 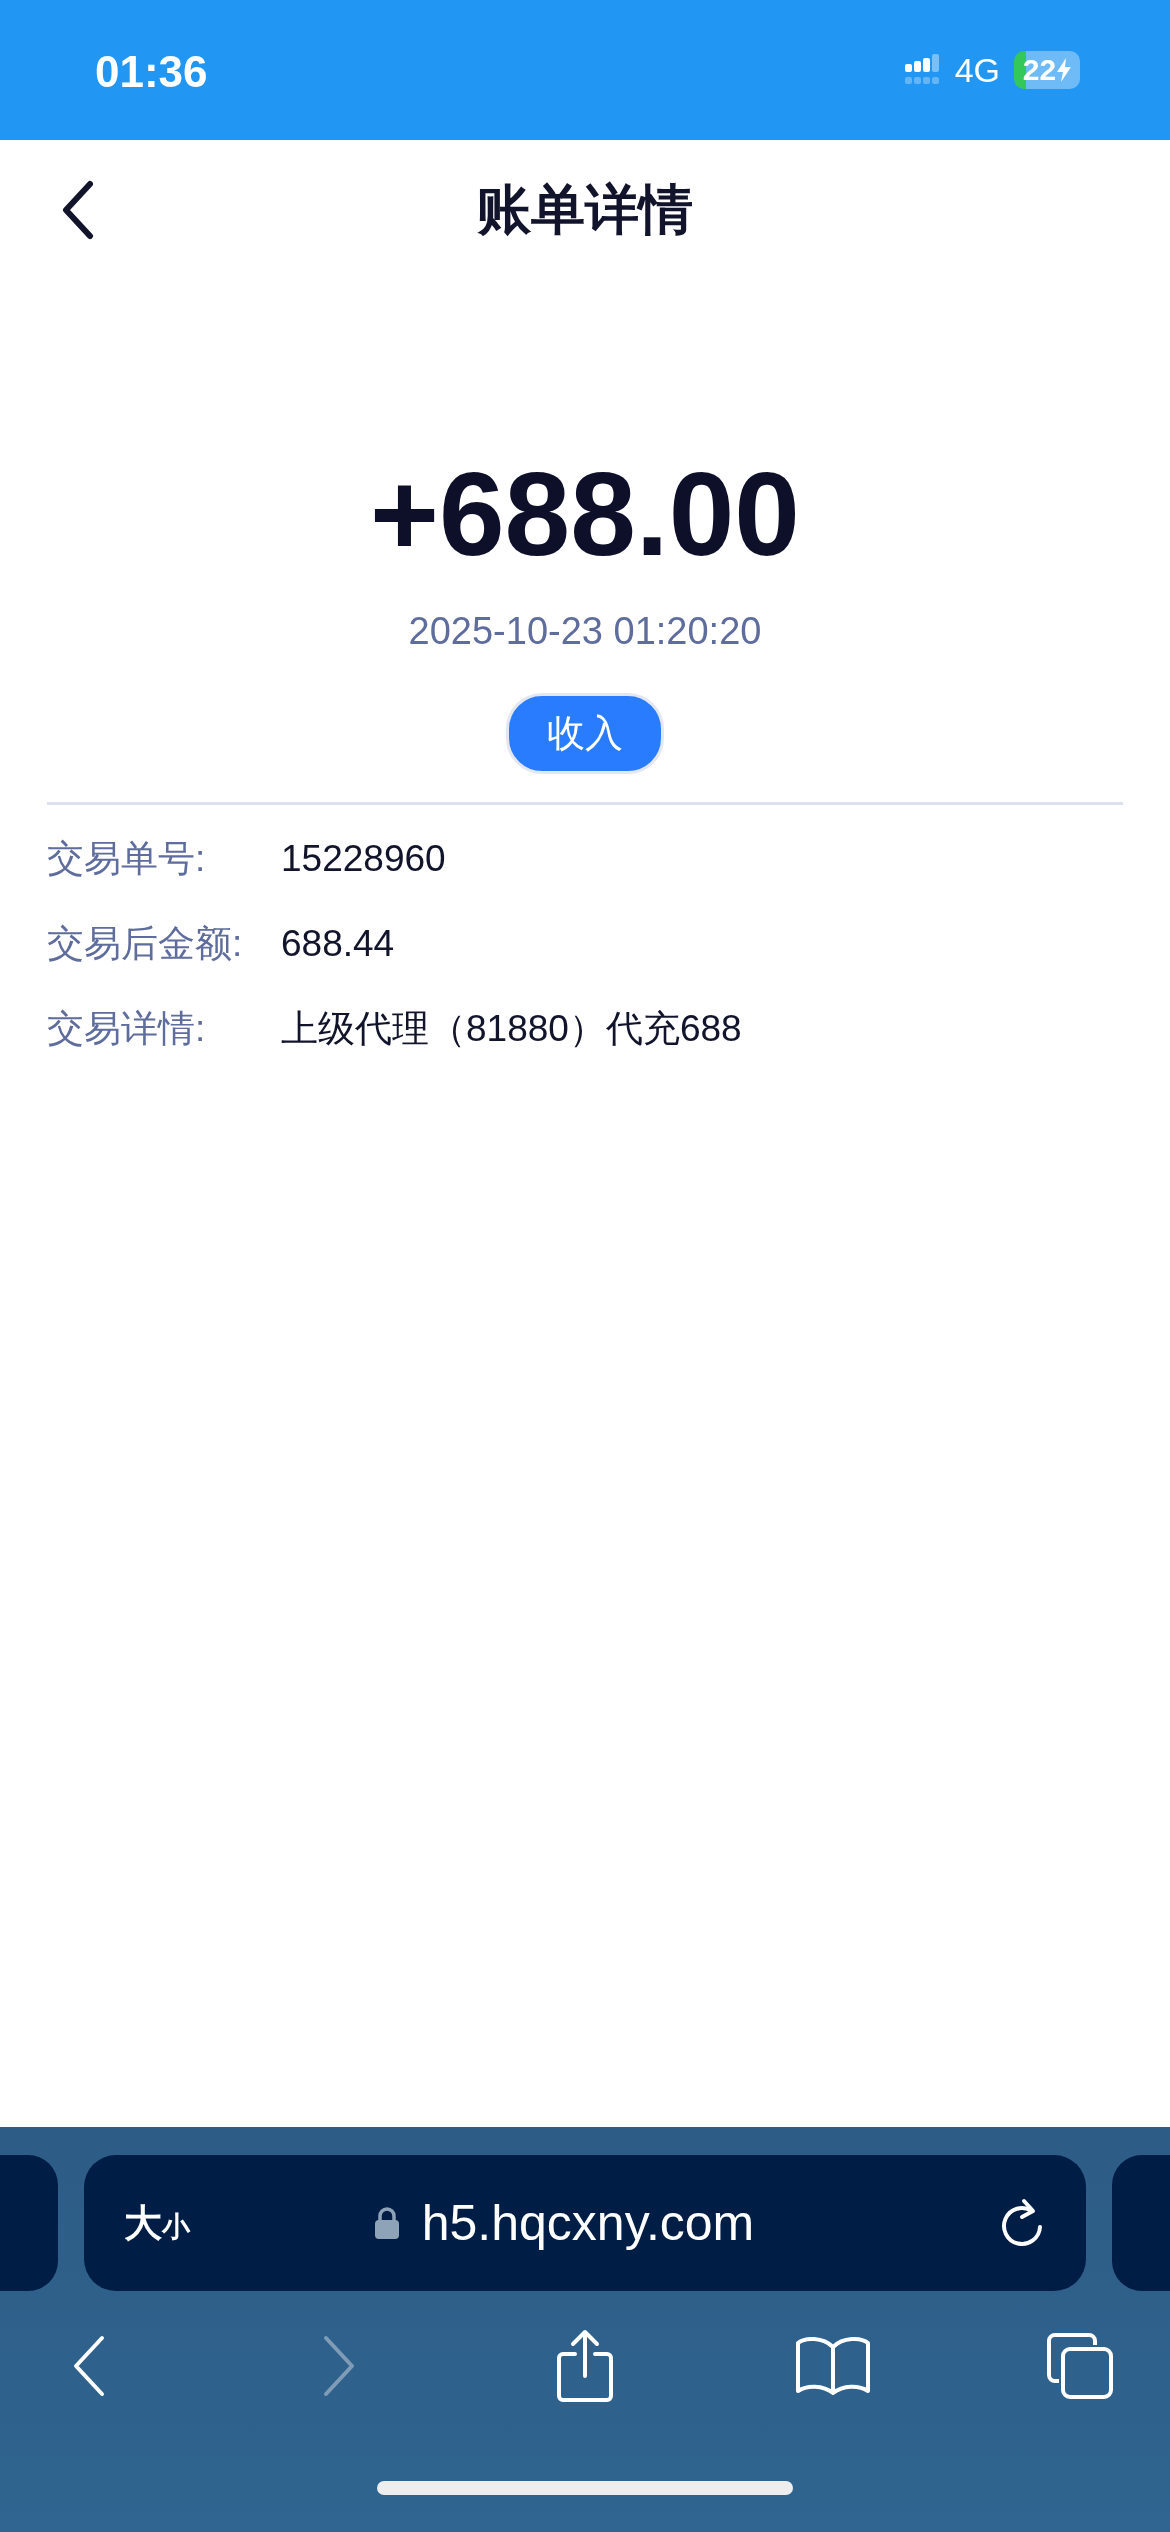 What do you see at coordinates (145, 944) in the screenshot?
I see `detail-label: 交易后金额:` at bounding box center [145, 944].